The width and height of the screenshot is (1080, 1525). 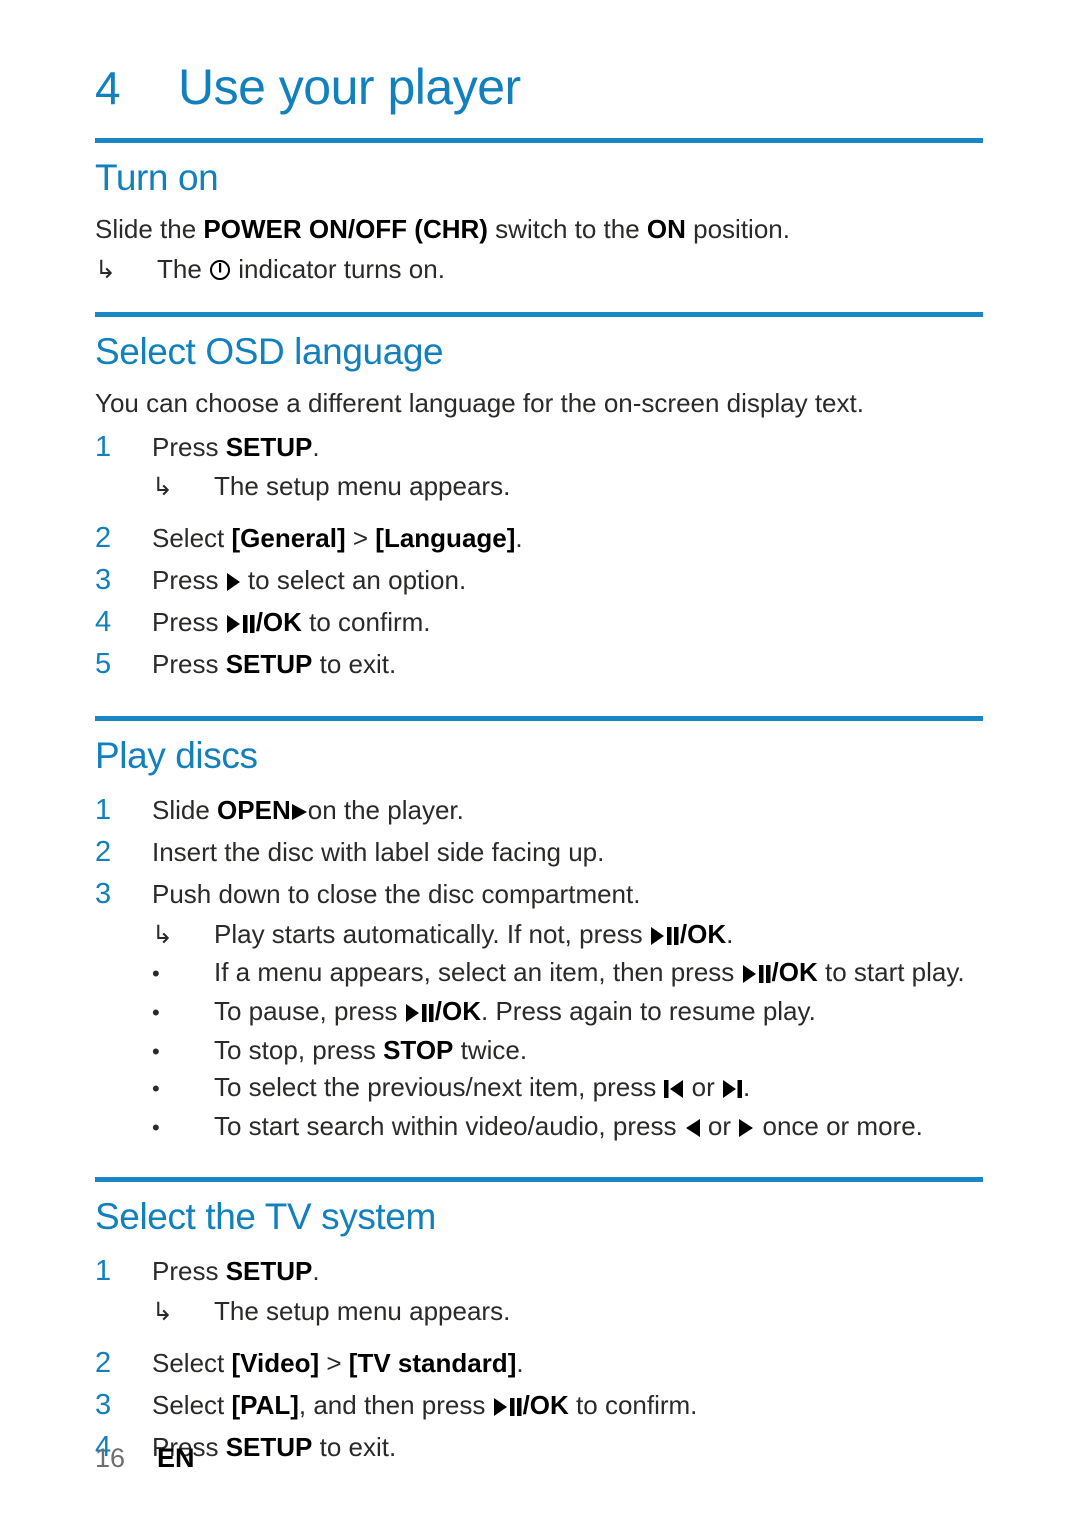 I want to click on section-divider-osd, so click(x=539, y=315).